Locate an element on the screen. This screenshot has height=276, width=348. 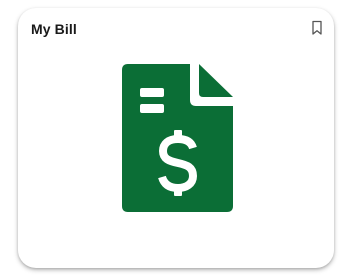
dollar-sign-icon is located at coordinates (178, 163).